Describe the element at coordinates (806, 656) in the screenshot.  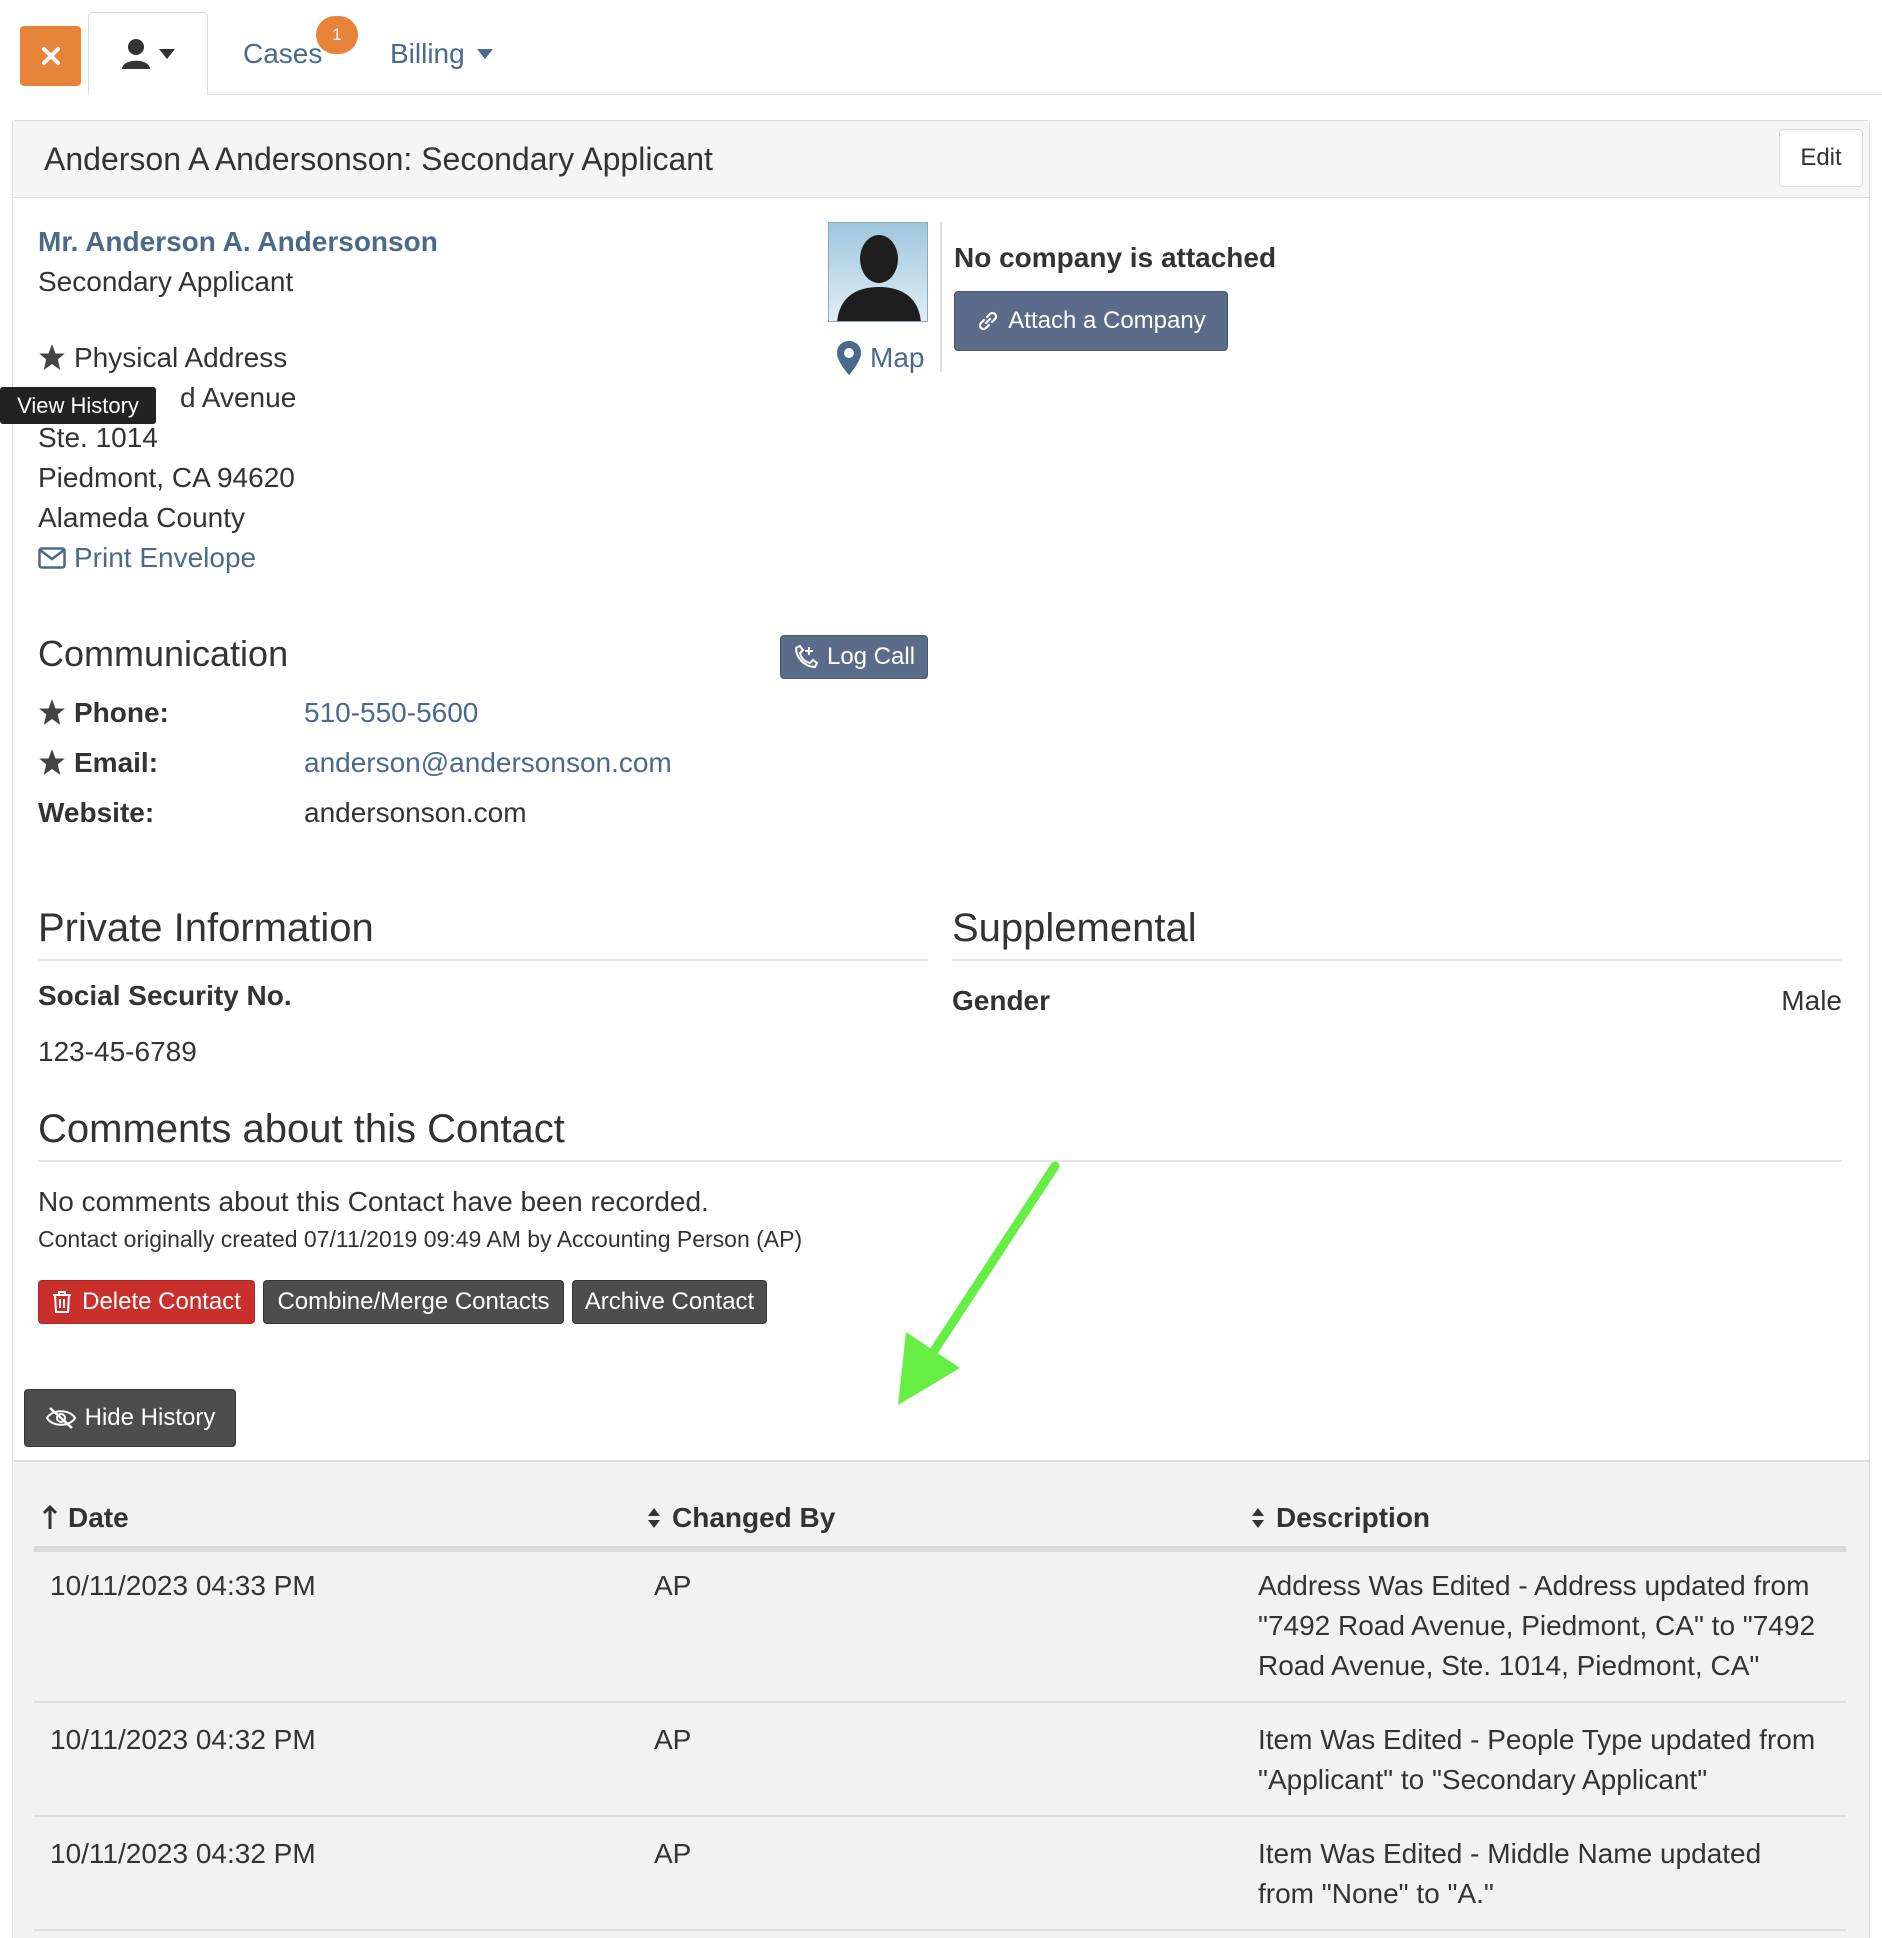
I see `phone-plus-icon` at that location.